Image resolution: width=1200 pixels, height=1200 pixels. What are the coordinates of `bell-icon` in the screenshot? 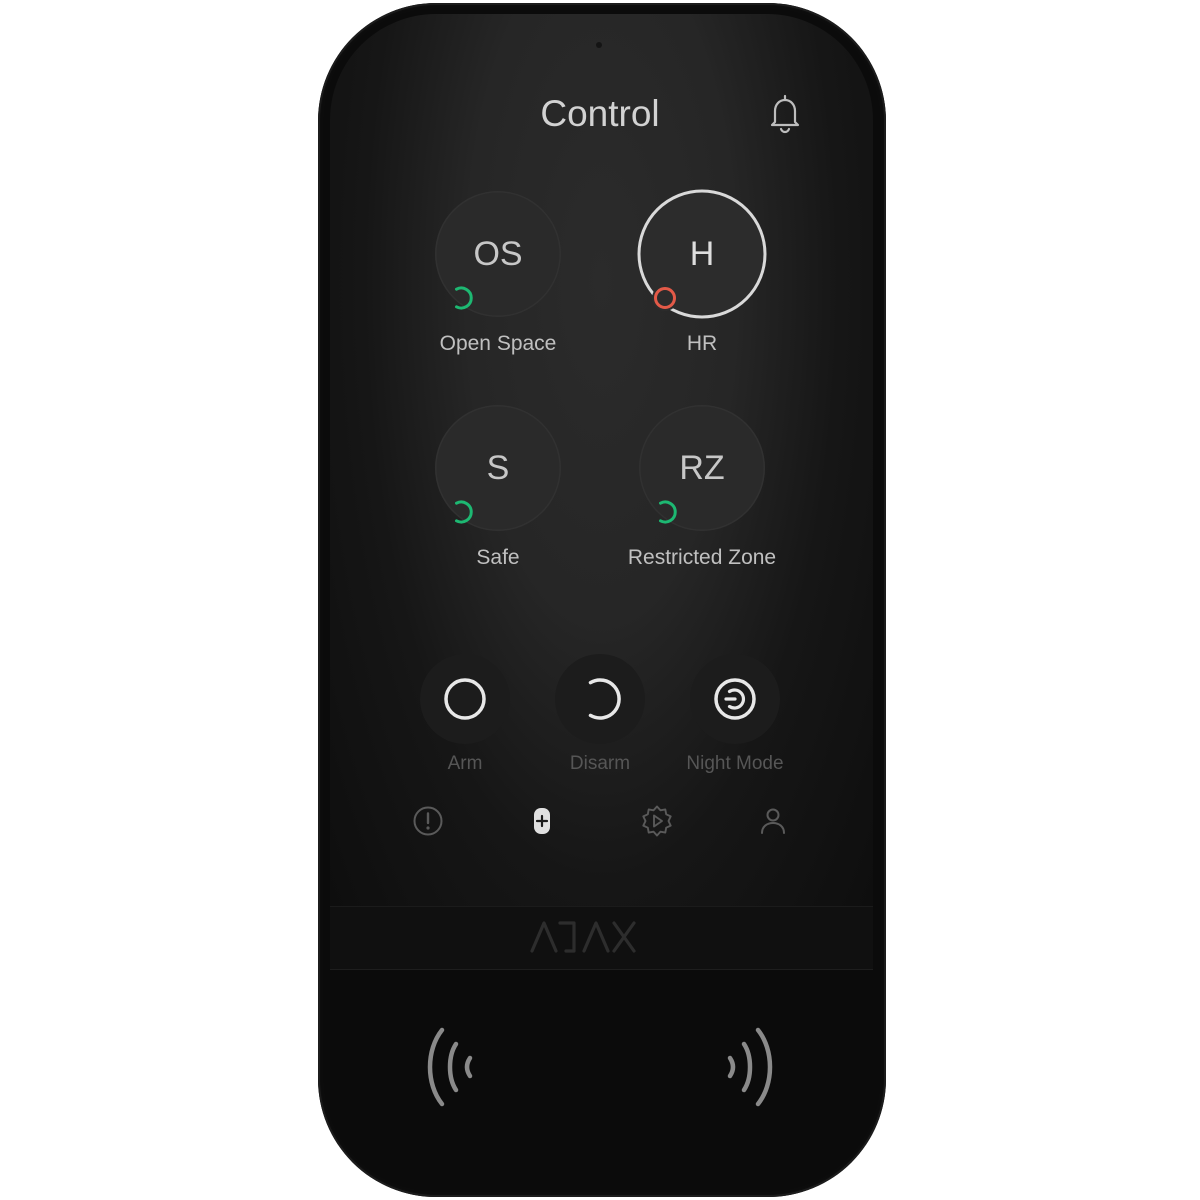 It's located at (785, 113).